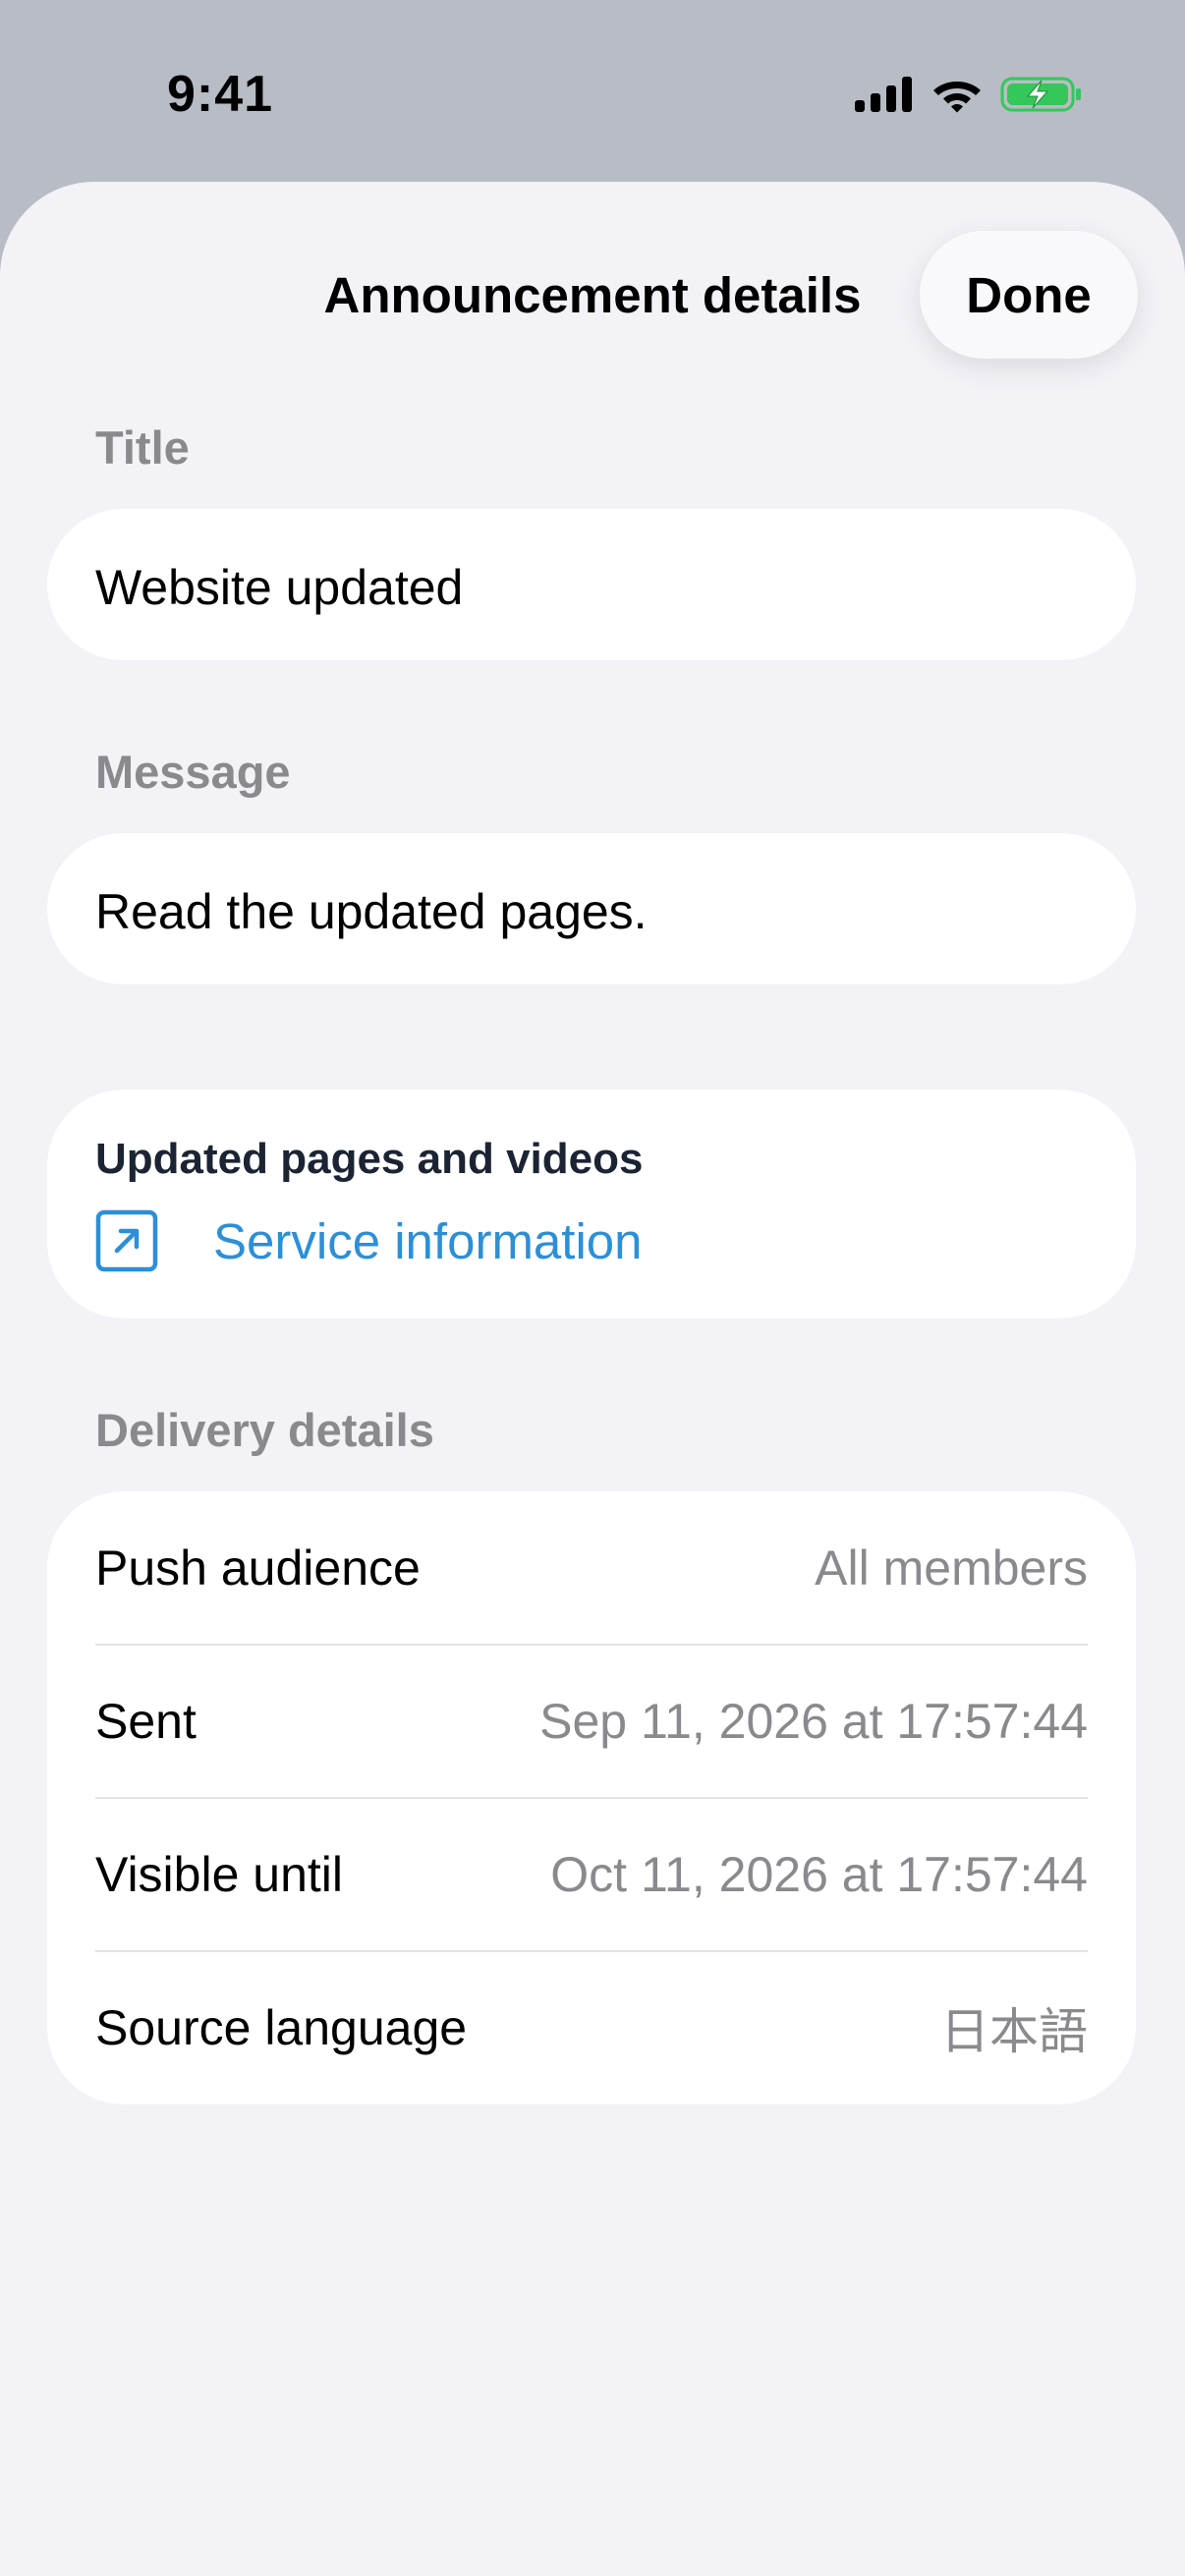  What do you see at coordinates (280, 587) in the screenshot?
I see `title-field-value: Website updated` at bounding box center [280, 587].